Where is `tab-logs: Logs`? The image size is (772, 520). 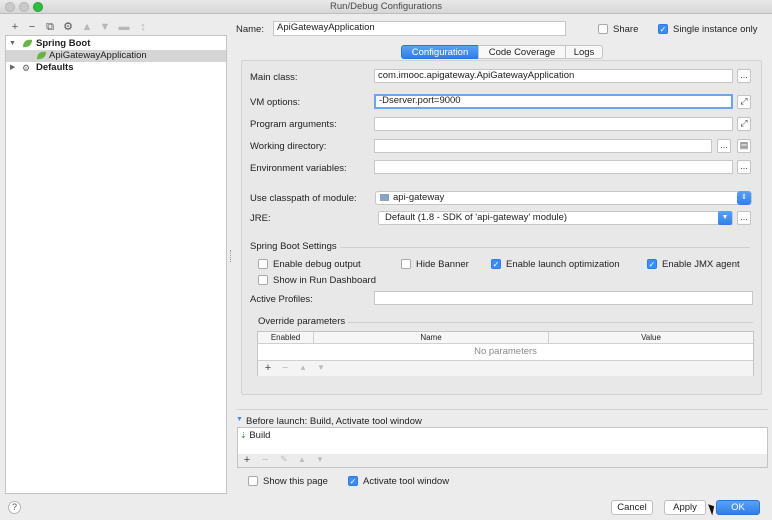
tab-logs: Logs is located at coordinates (584, 52).